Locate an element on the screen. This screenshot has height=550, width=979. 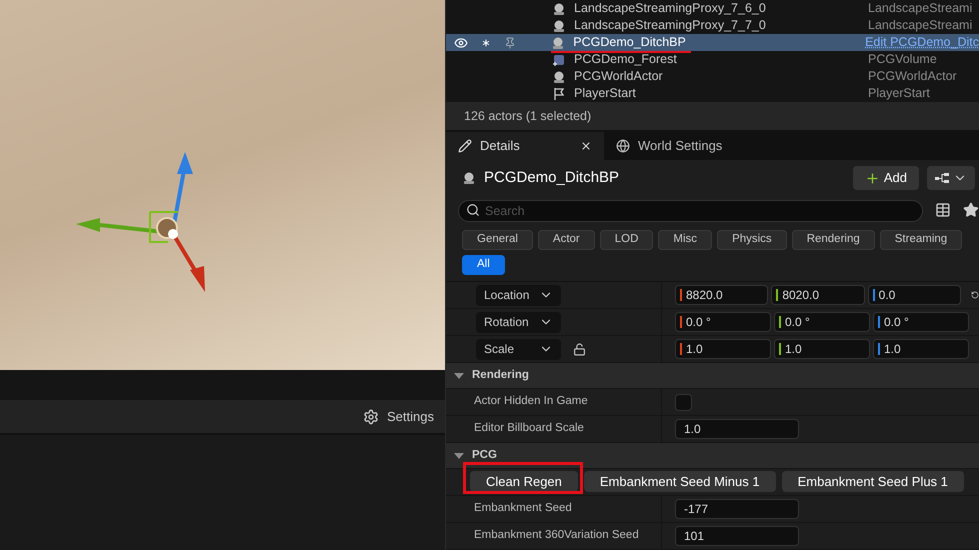
number-field: -177 is located at coordinates (737, 509).